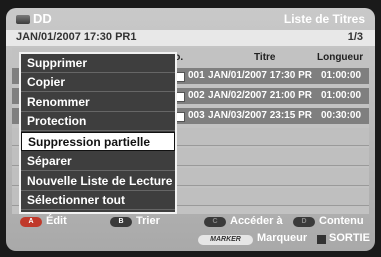 The image size is (381, 257). Describe the element at coordinates (190, 222) in the screenshot. I see `color-key-bar: A Édit B Trier C Accéder à D Contenu` at that location.